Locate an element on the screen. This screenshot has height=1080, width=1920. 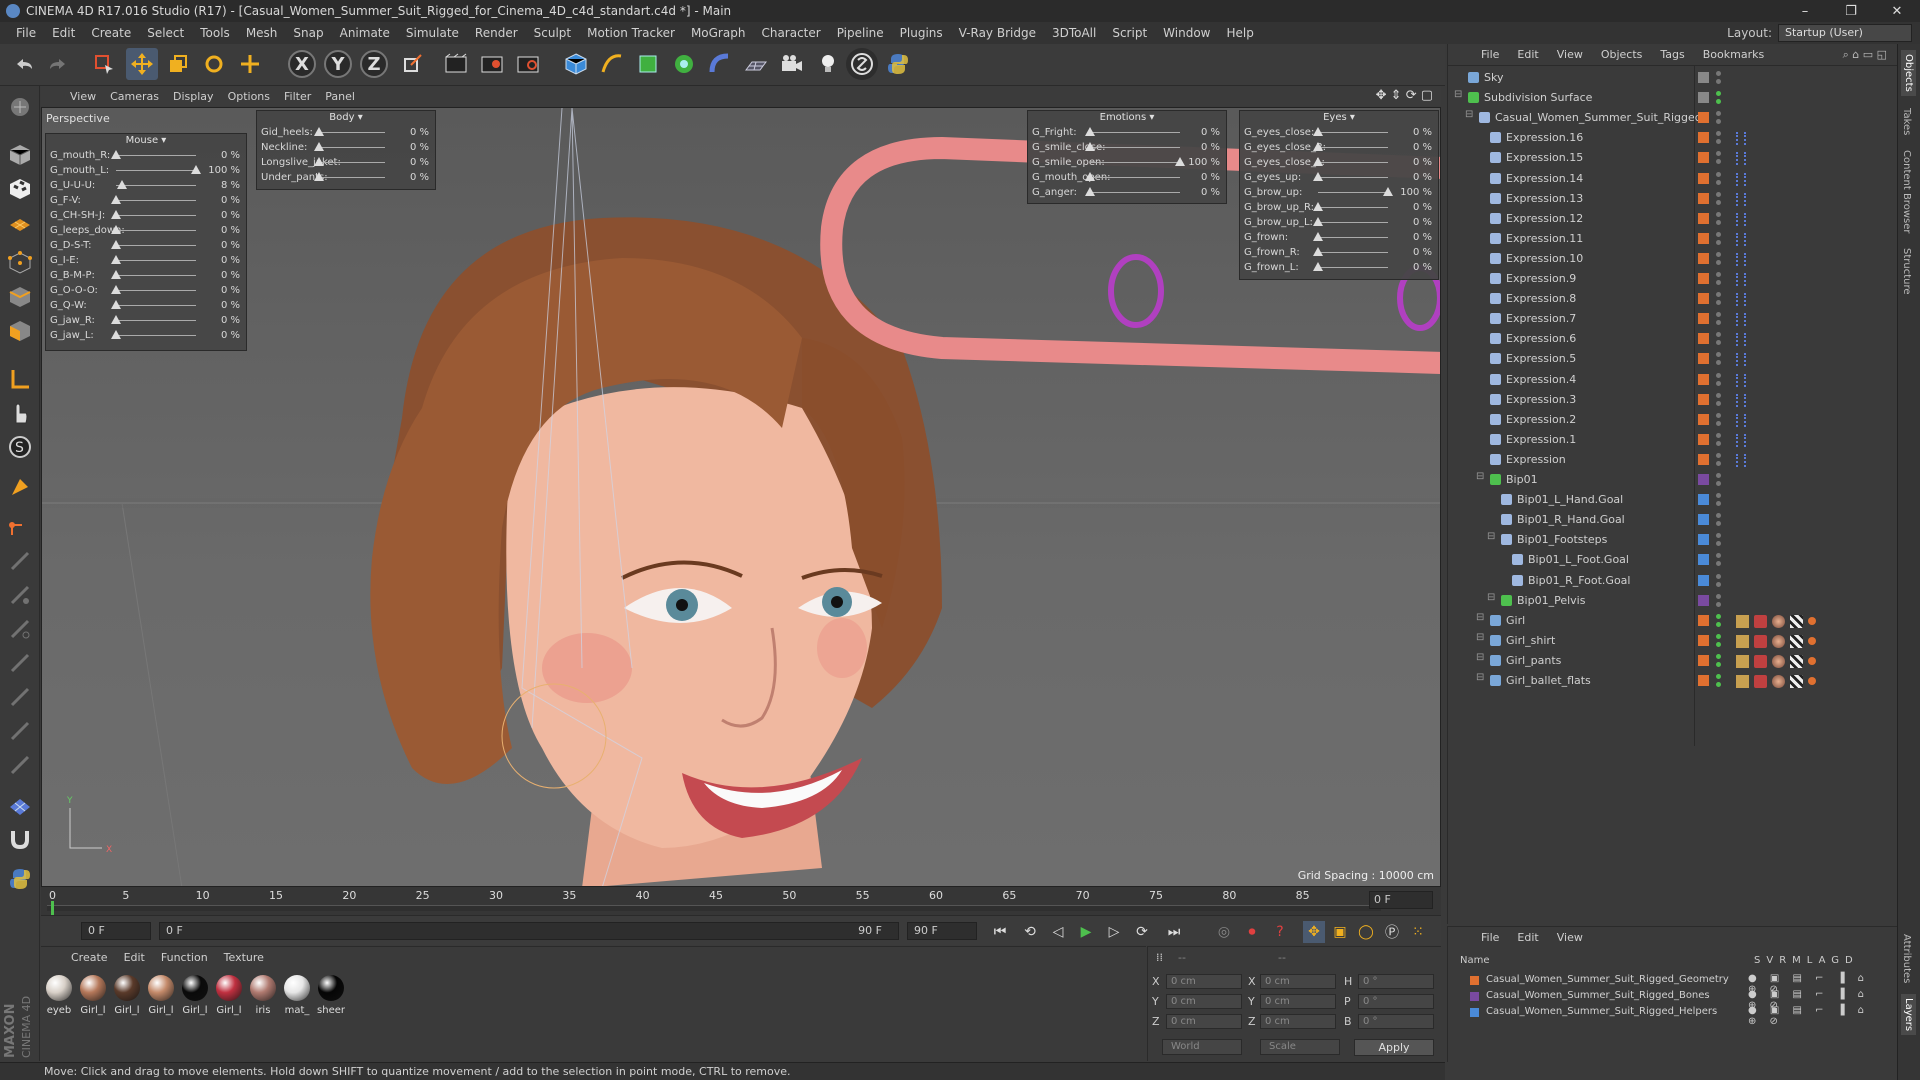
material-swatch: mat_ is located at coordinates (297, 995).